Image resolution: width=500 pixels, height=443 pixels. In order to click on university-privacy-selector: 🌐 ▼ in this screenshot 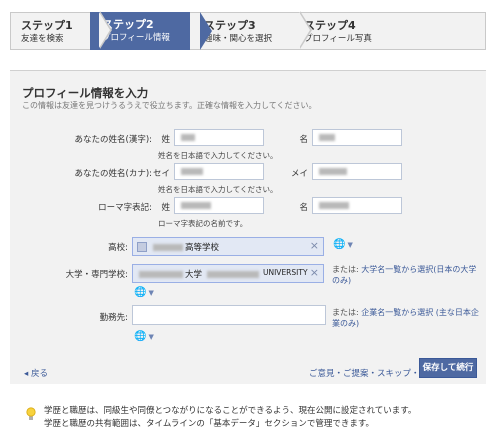, I will do `click(144, 292)`.